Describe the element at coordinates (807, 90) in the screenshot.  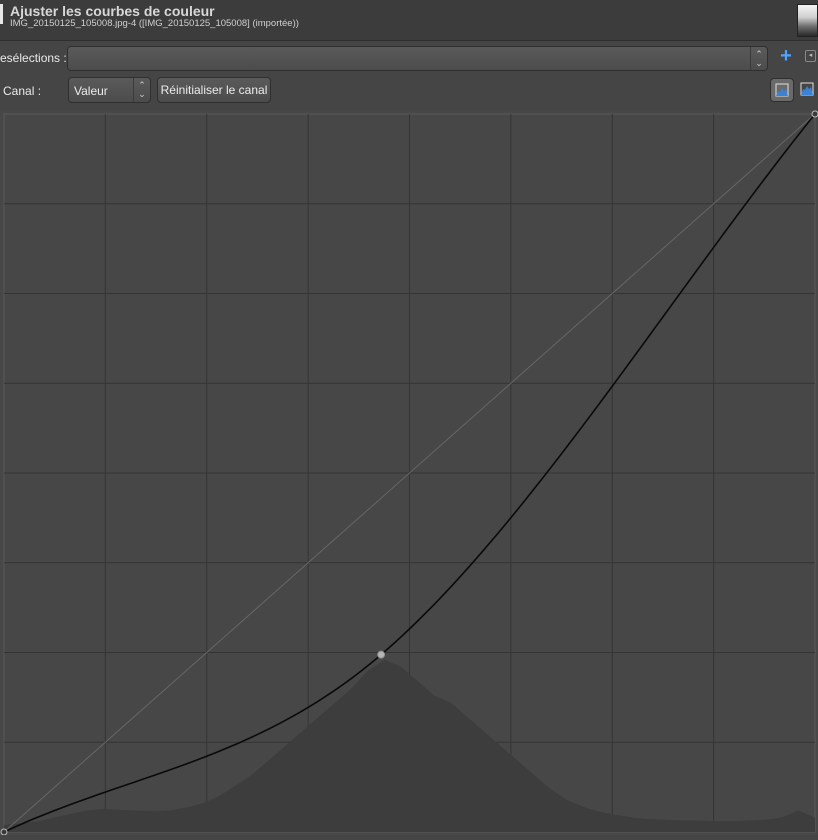
I see `logarithmic-histogram-icon` at that location.